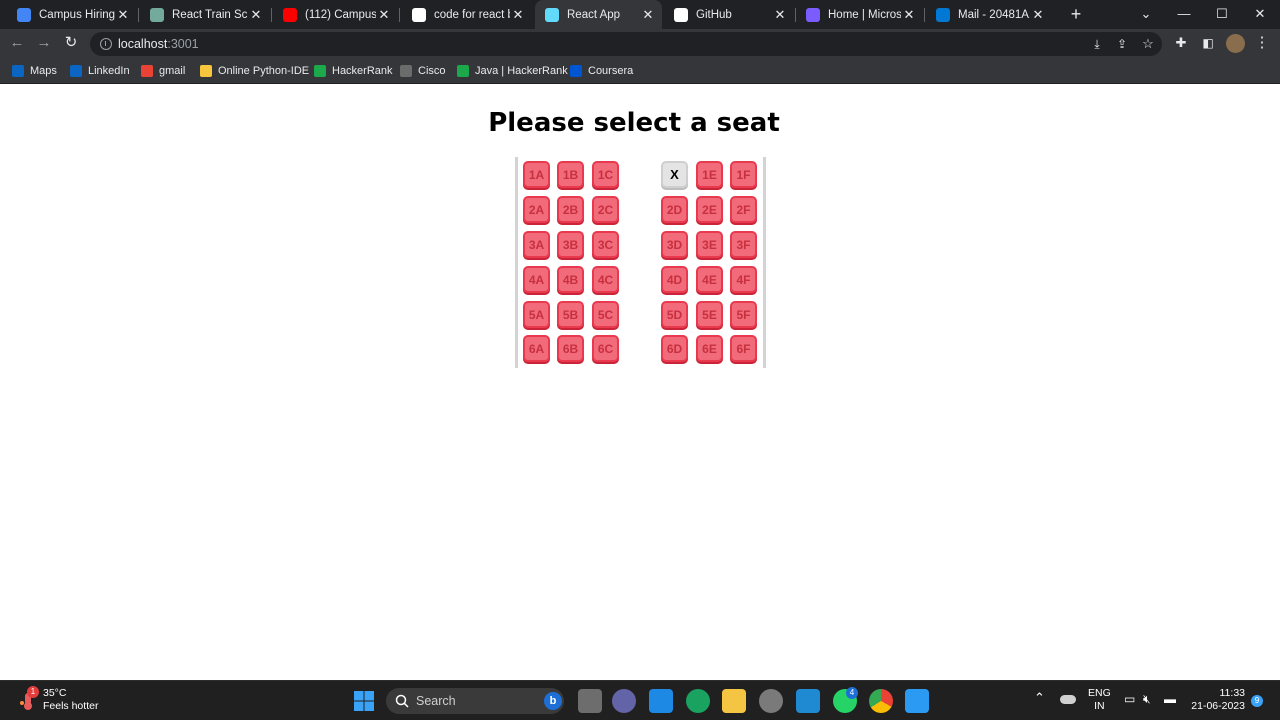  What do you see at coordinates (598, 14) in the screenshot?
I see `browser-tab: React App ✕` at bounding box center [598, 14].